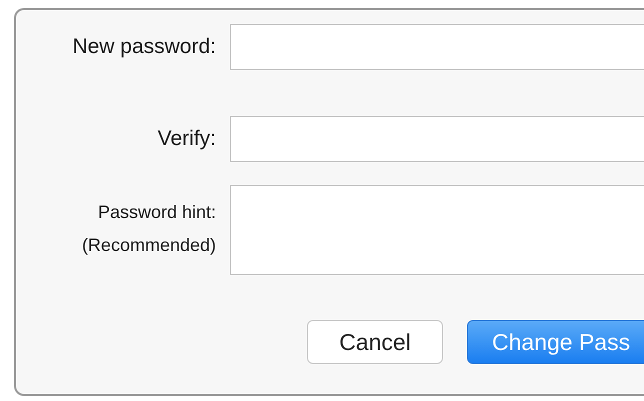 This screenshot has width=644, height=401. Describe the element at coordinates (187, 139) in the screenshot. I see `field-label: Verify:` at that location.